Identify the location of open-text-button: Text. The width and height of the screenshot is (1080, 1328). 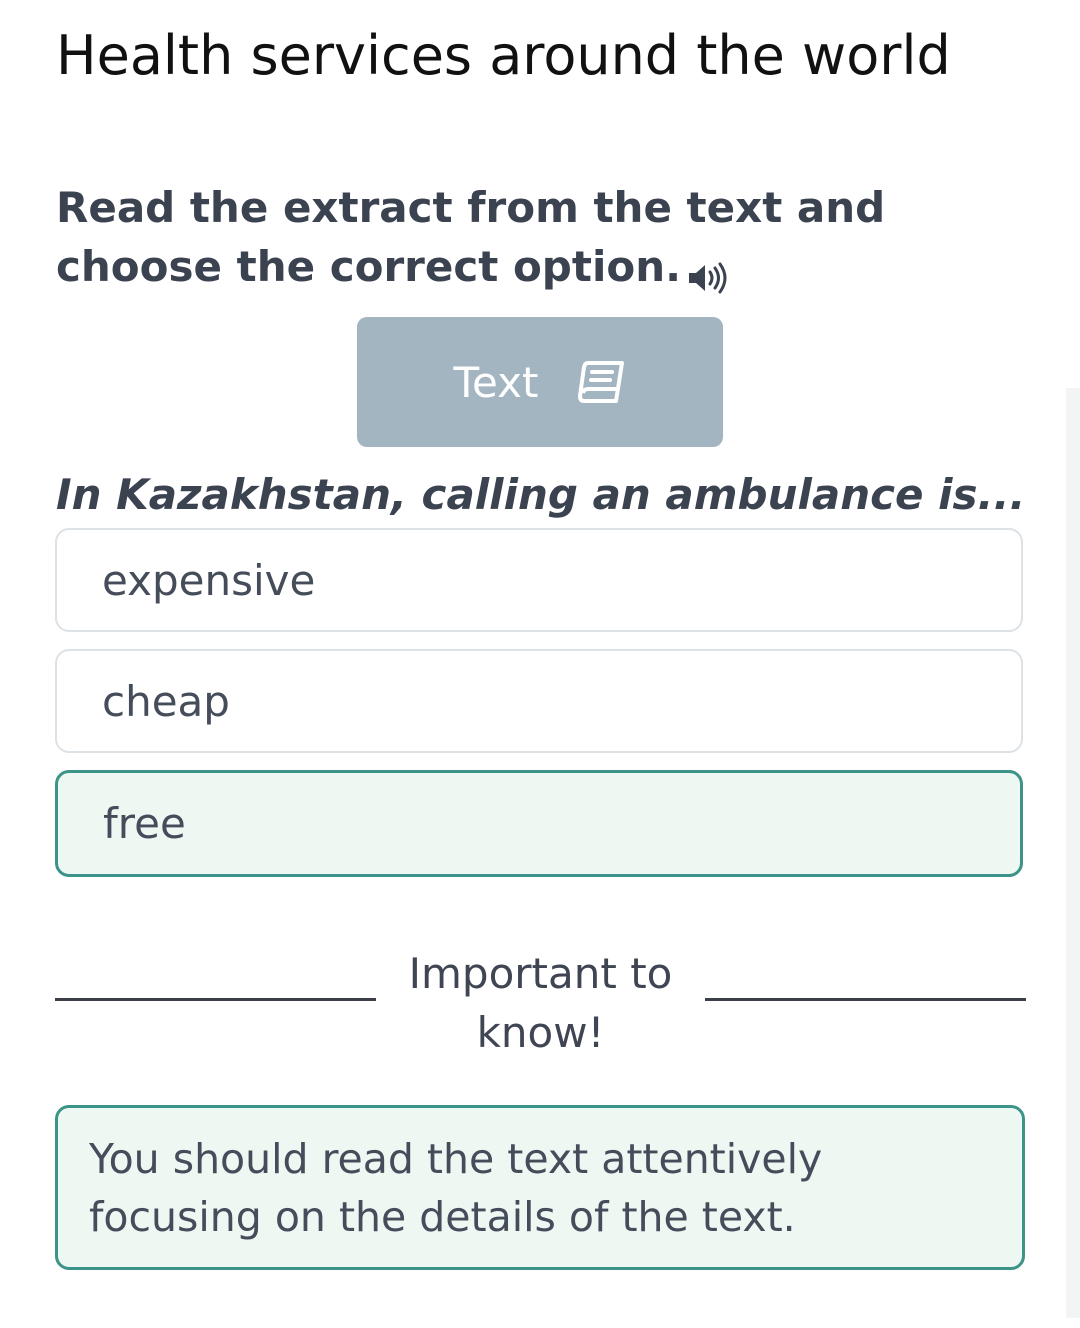
(540, 382).